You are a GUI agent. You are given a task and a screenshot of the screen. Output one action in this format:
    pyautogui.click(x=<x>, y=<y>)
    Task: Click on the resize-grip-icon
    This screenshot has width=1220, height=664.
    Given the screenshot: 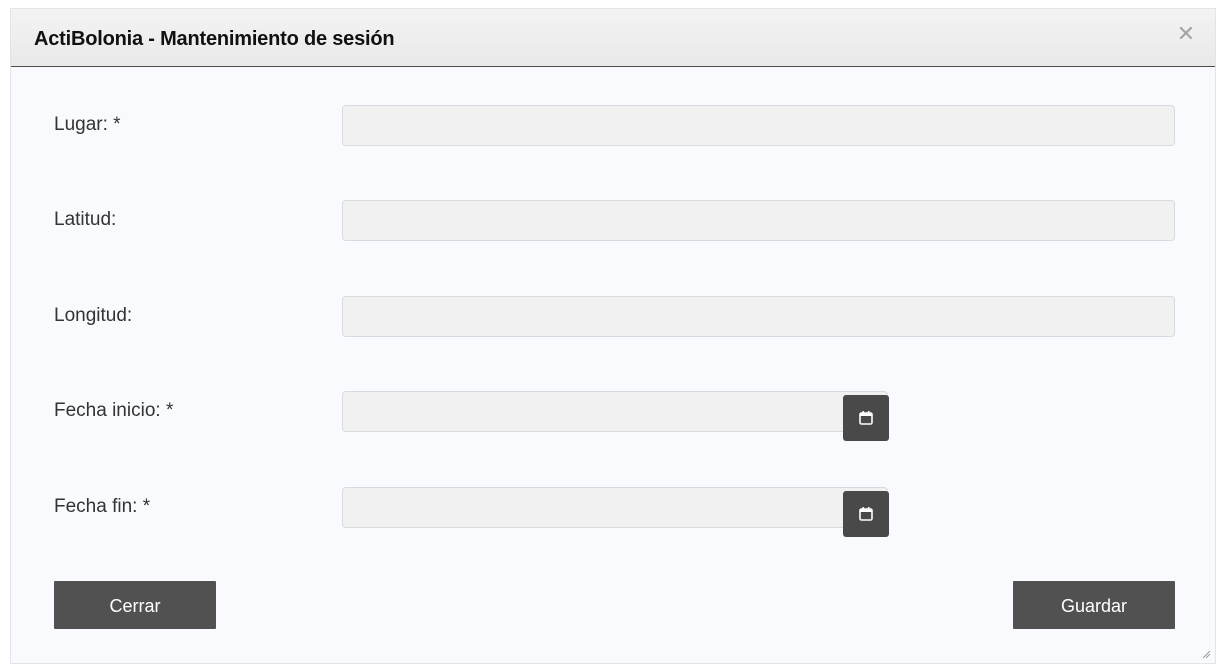 What is the action you would take?
    pyautogui.click(x=1206, y=654)
    